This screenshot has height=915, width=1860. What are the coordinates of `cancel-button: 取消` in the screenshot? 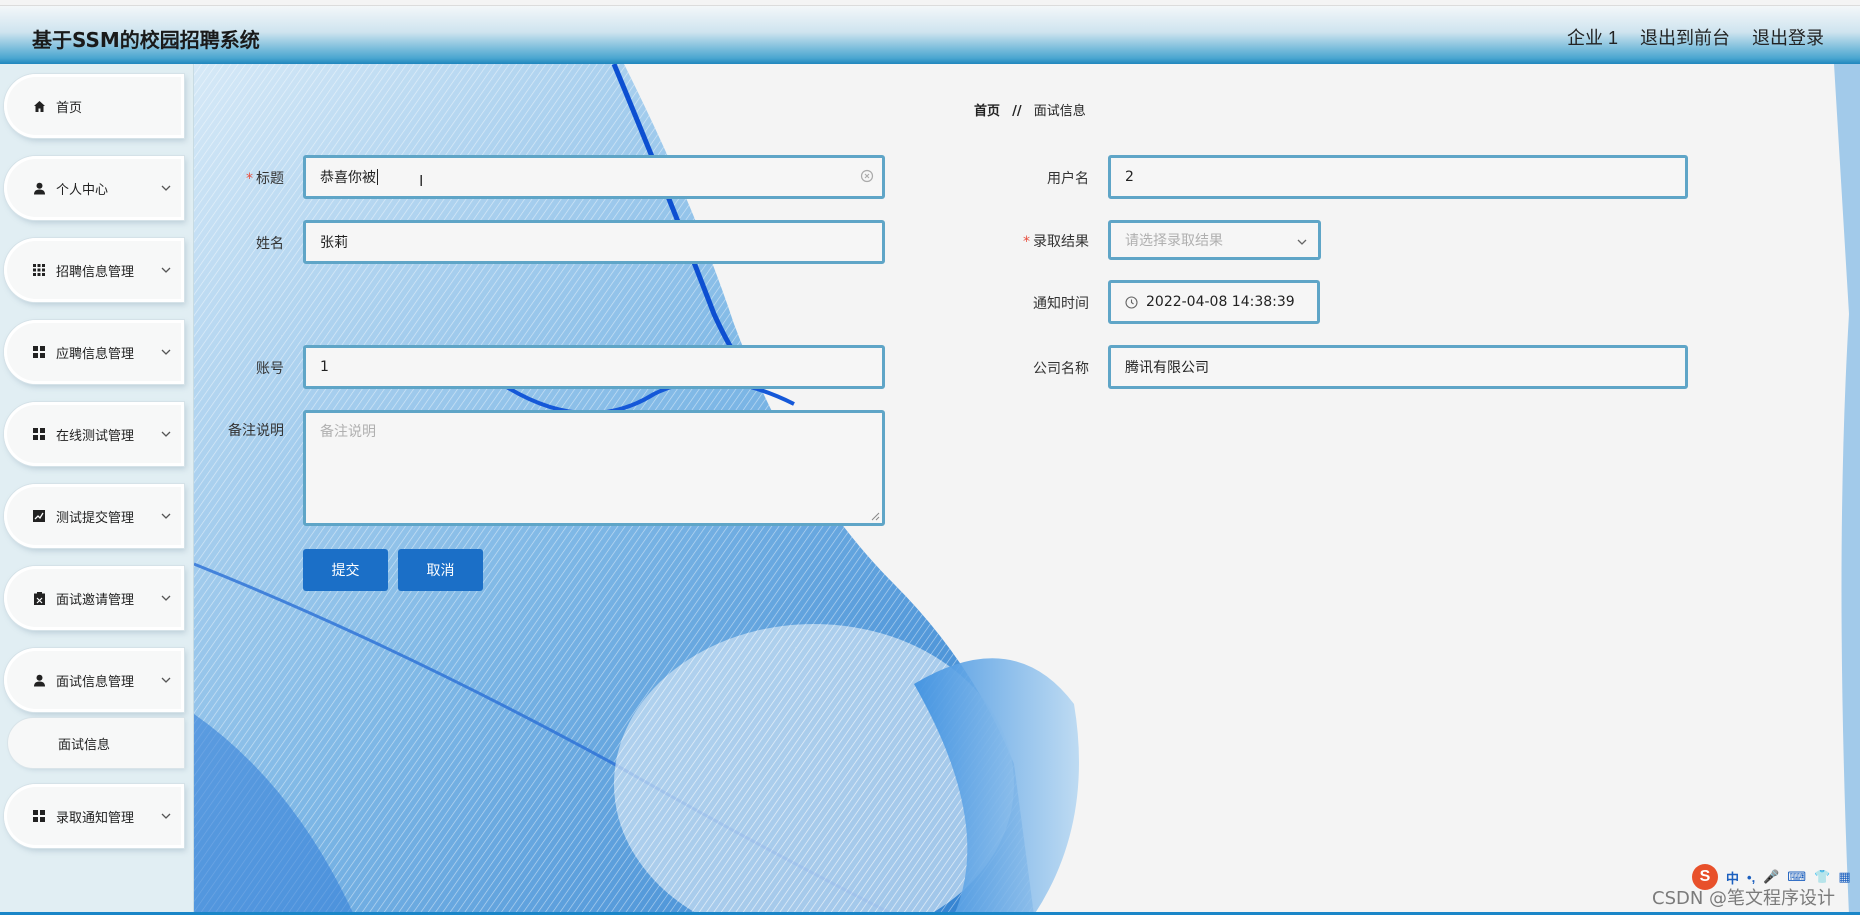 It's located at (440, 570).